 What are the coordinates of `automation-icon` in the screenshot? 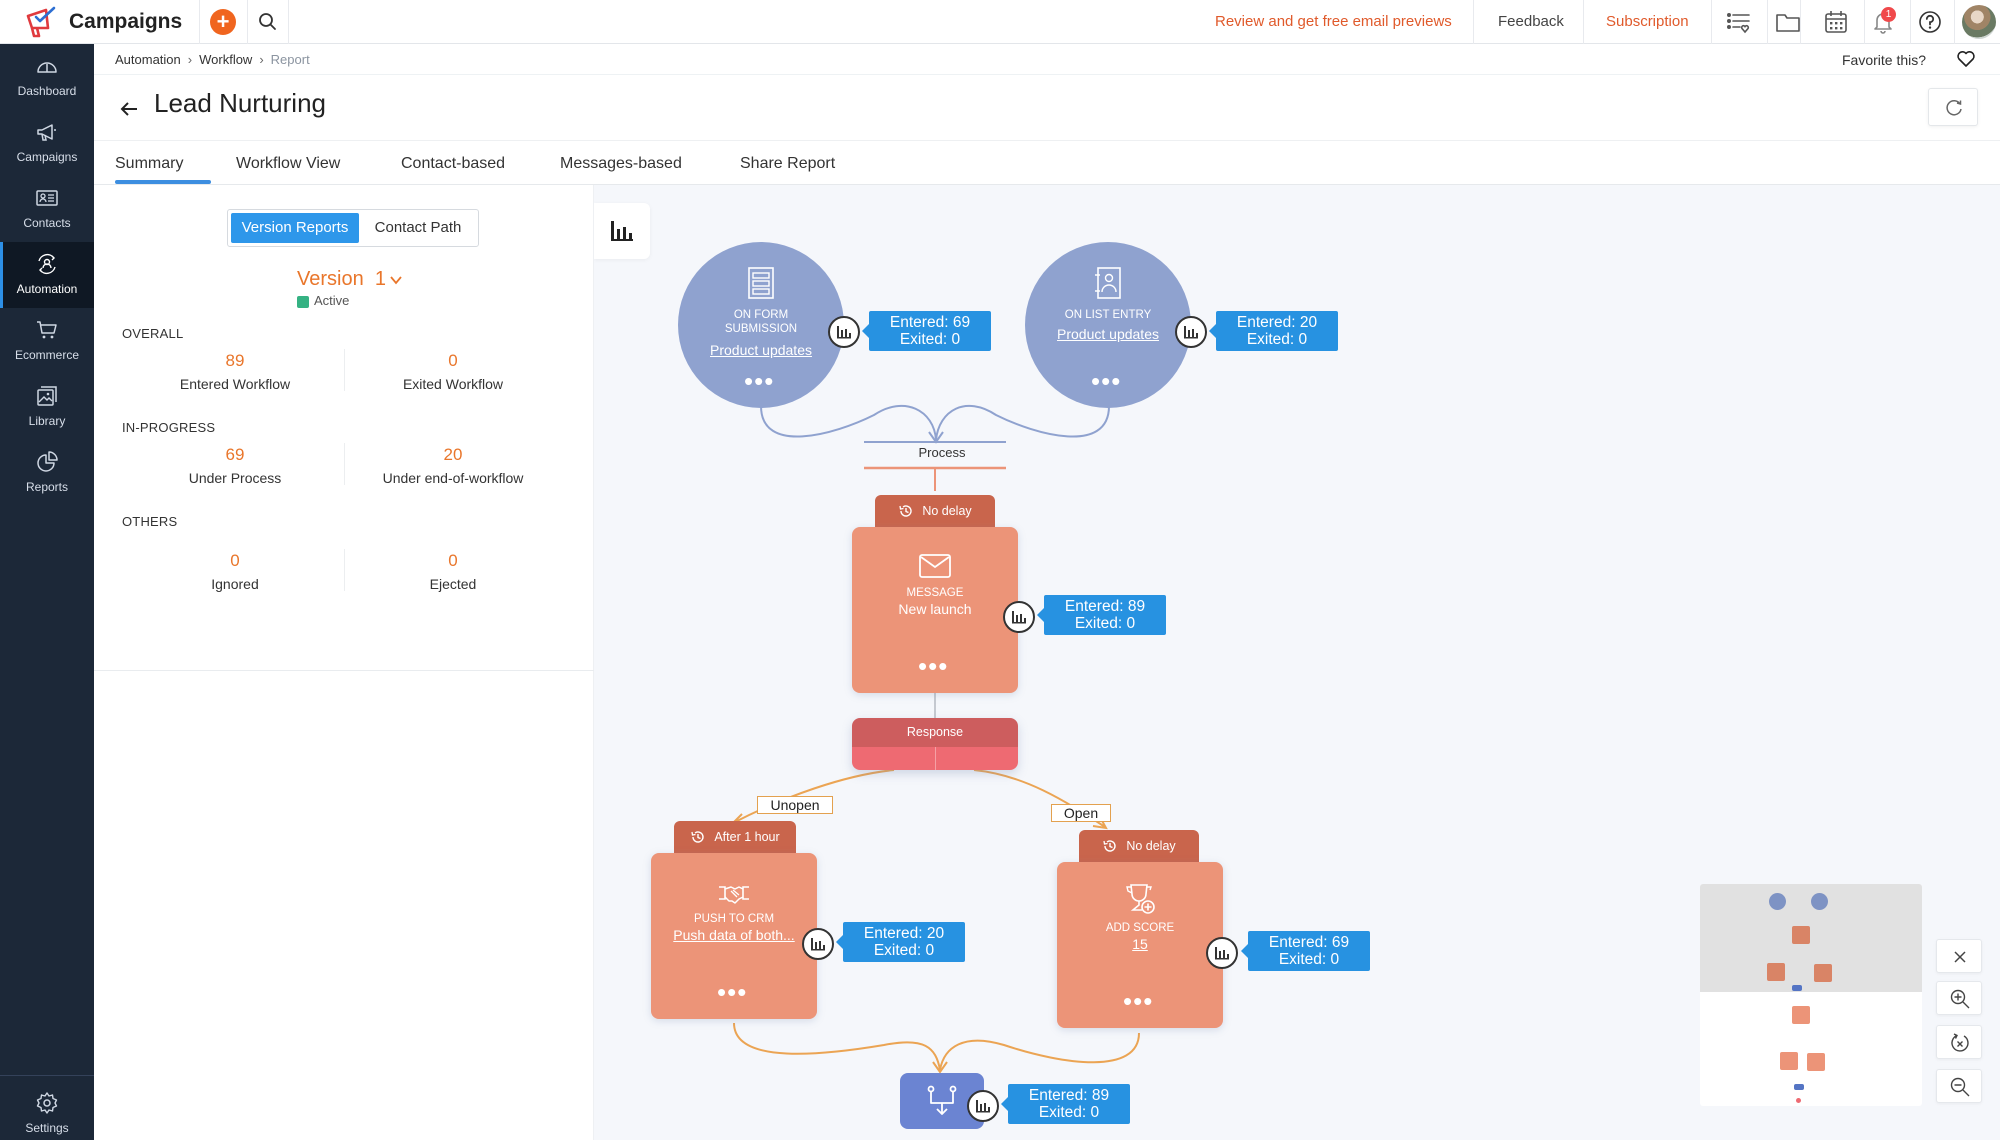 It's located at (47, 264).